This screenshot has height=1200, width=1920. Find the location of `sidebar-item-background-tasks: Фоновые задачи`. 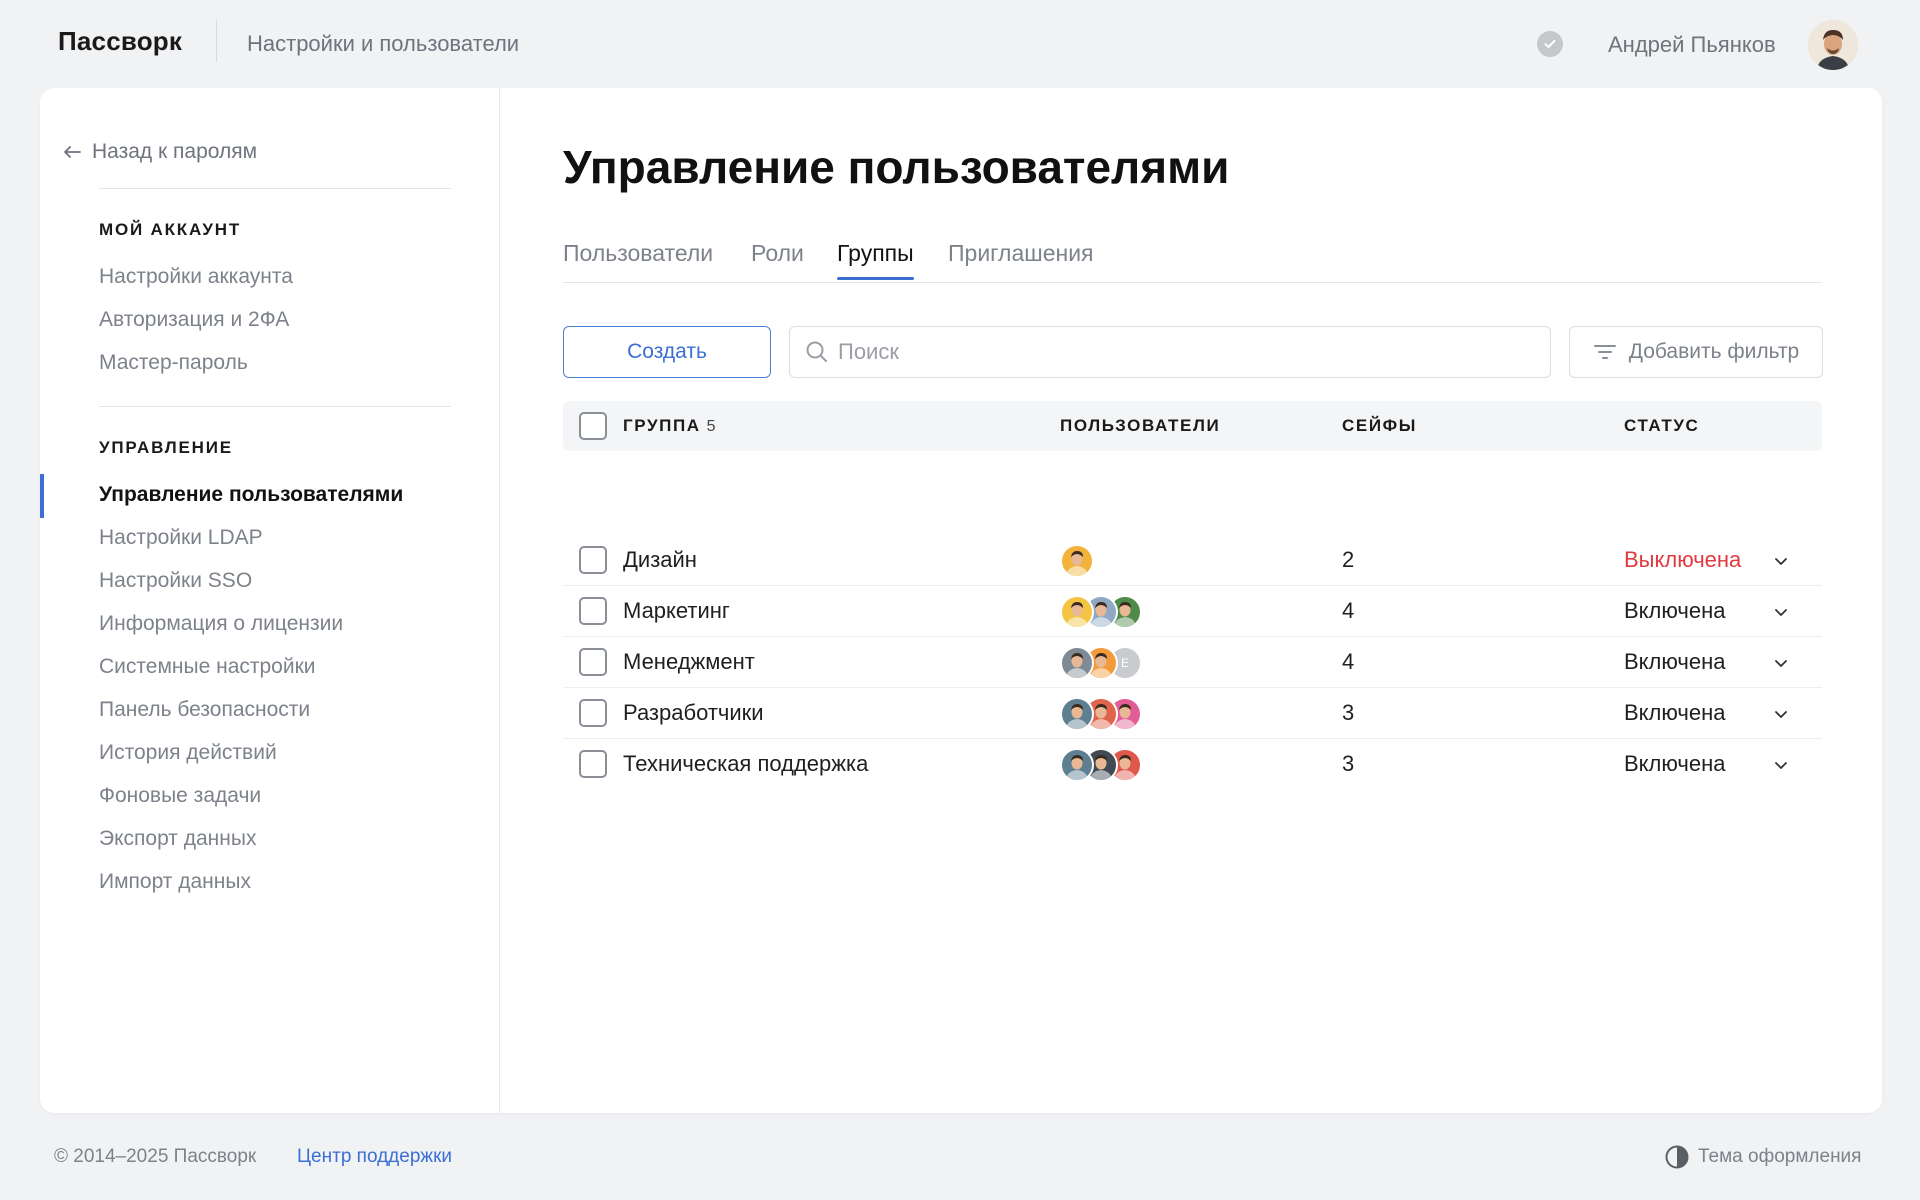

sidebar-item-background-tasks: Фоновые задачи is located at coordinates (180, 796).